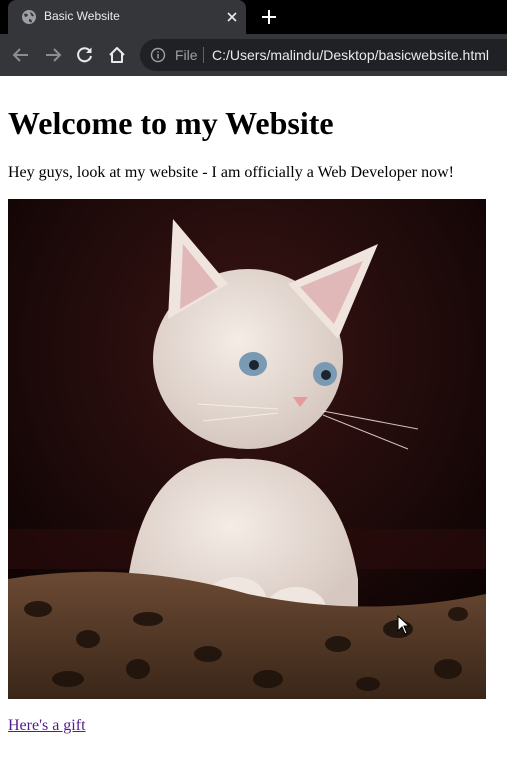  I want to click on gift-link: Here's a gift, so click(47, 726).